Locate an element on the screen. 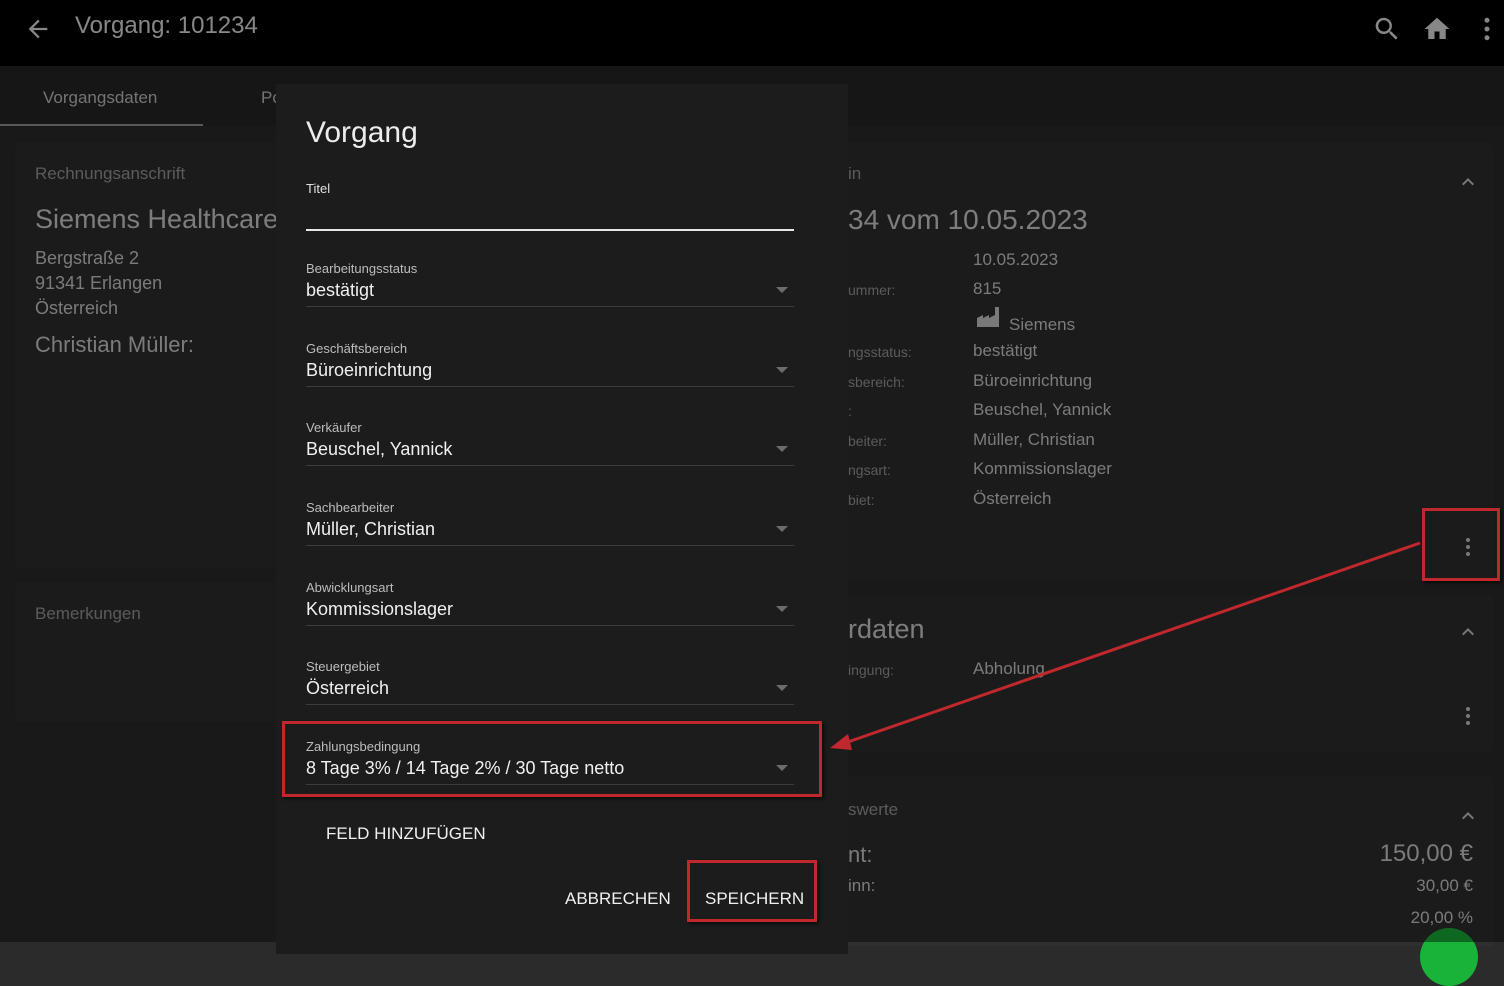 The width and height of the screenshot is (1504, 986). field-label: Sachbearbeiter is located at coordinates (350, 507).